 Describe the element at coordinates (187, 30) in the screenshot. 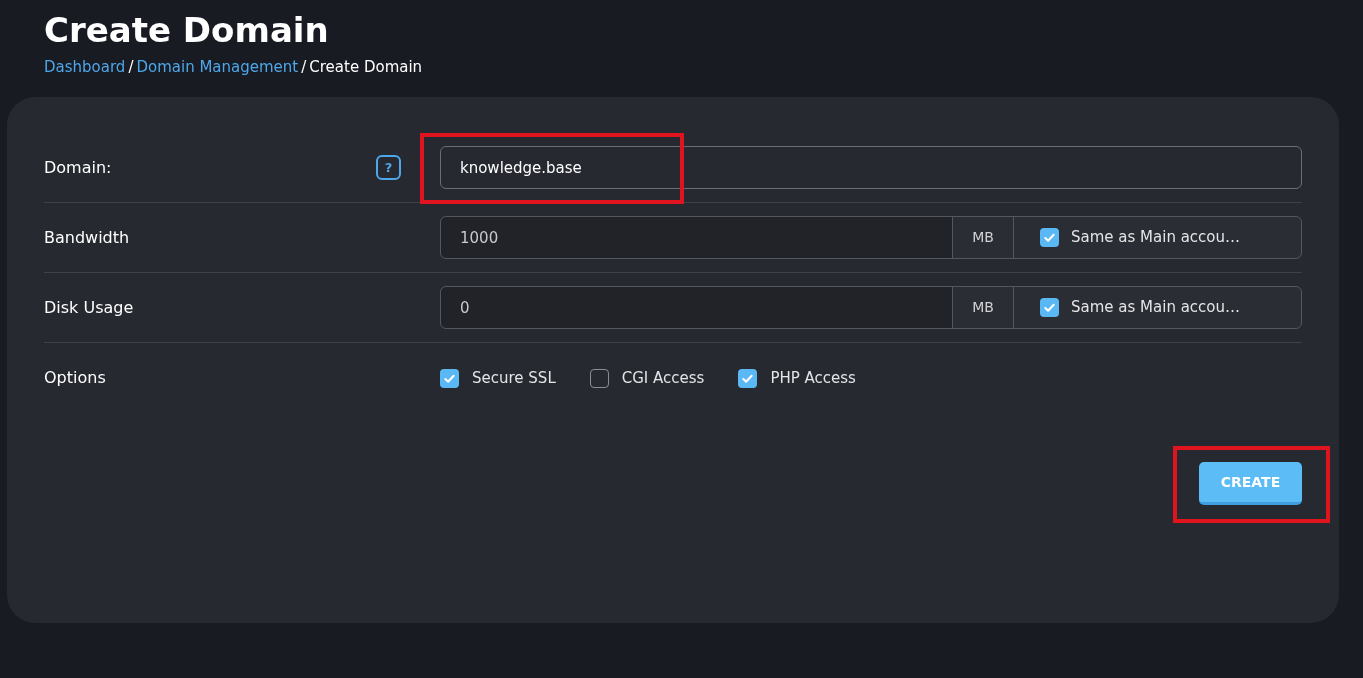

I see `page-title: Create Domain` at that location.